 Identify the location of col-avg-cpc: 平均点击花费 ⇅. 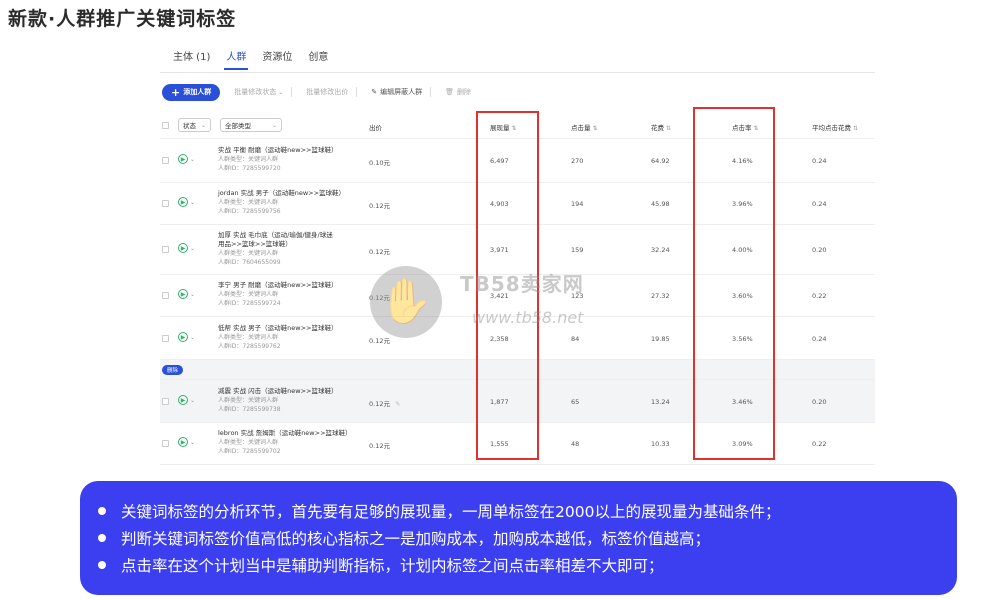
(835, 127).